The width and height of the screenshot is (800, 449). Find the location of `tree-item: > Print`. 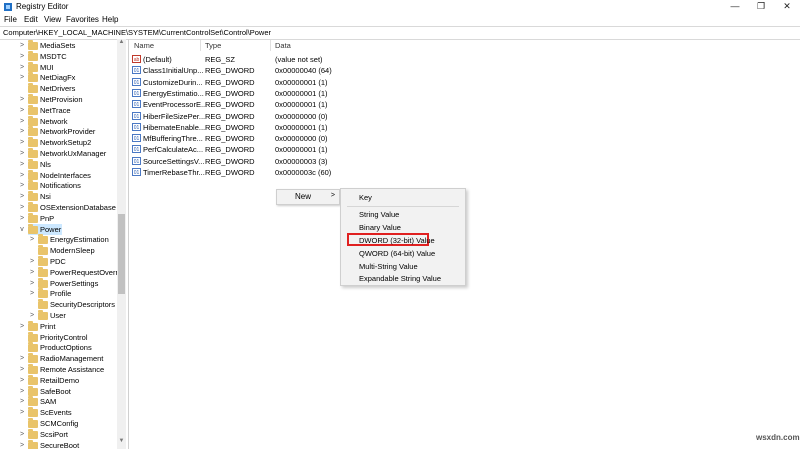

tree-item: > Print is located at coordinates (58, 326).